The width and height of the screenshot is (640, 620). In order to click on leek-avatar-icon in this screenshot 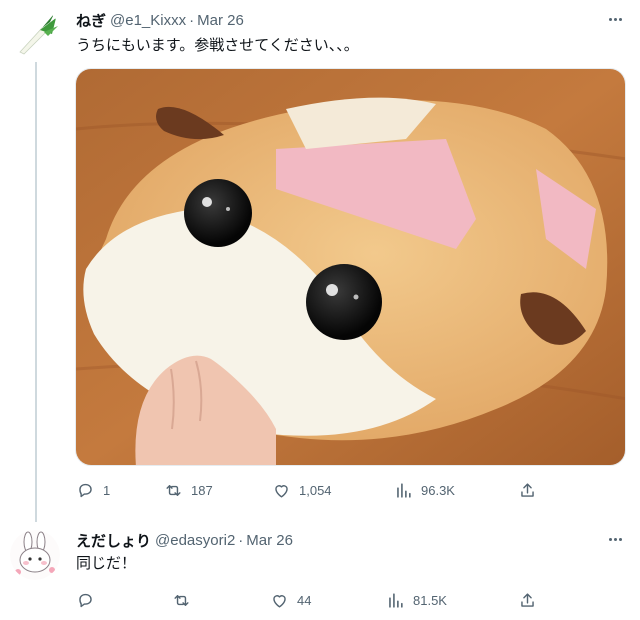, I will do `click(35, 33)`.